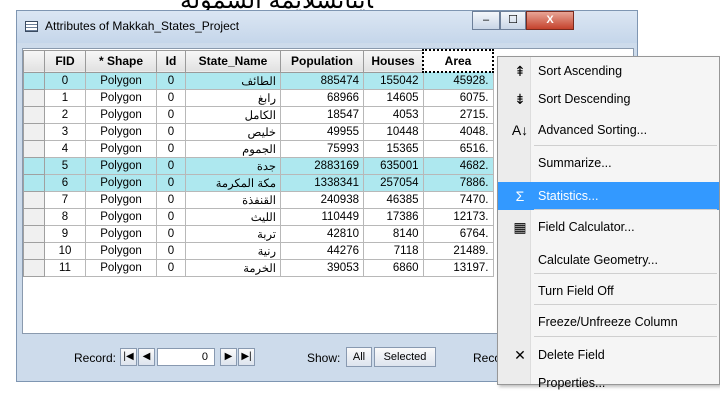 The width and height of the screenshot is (720, 397). What do you see at coordinates (458, 115) in the screenshot?
I see `cell-area: 2715.` at bounding box center [458, 115].